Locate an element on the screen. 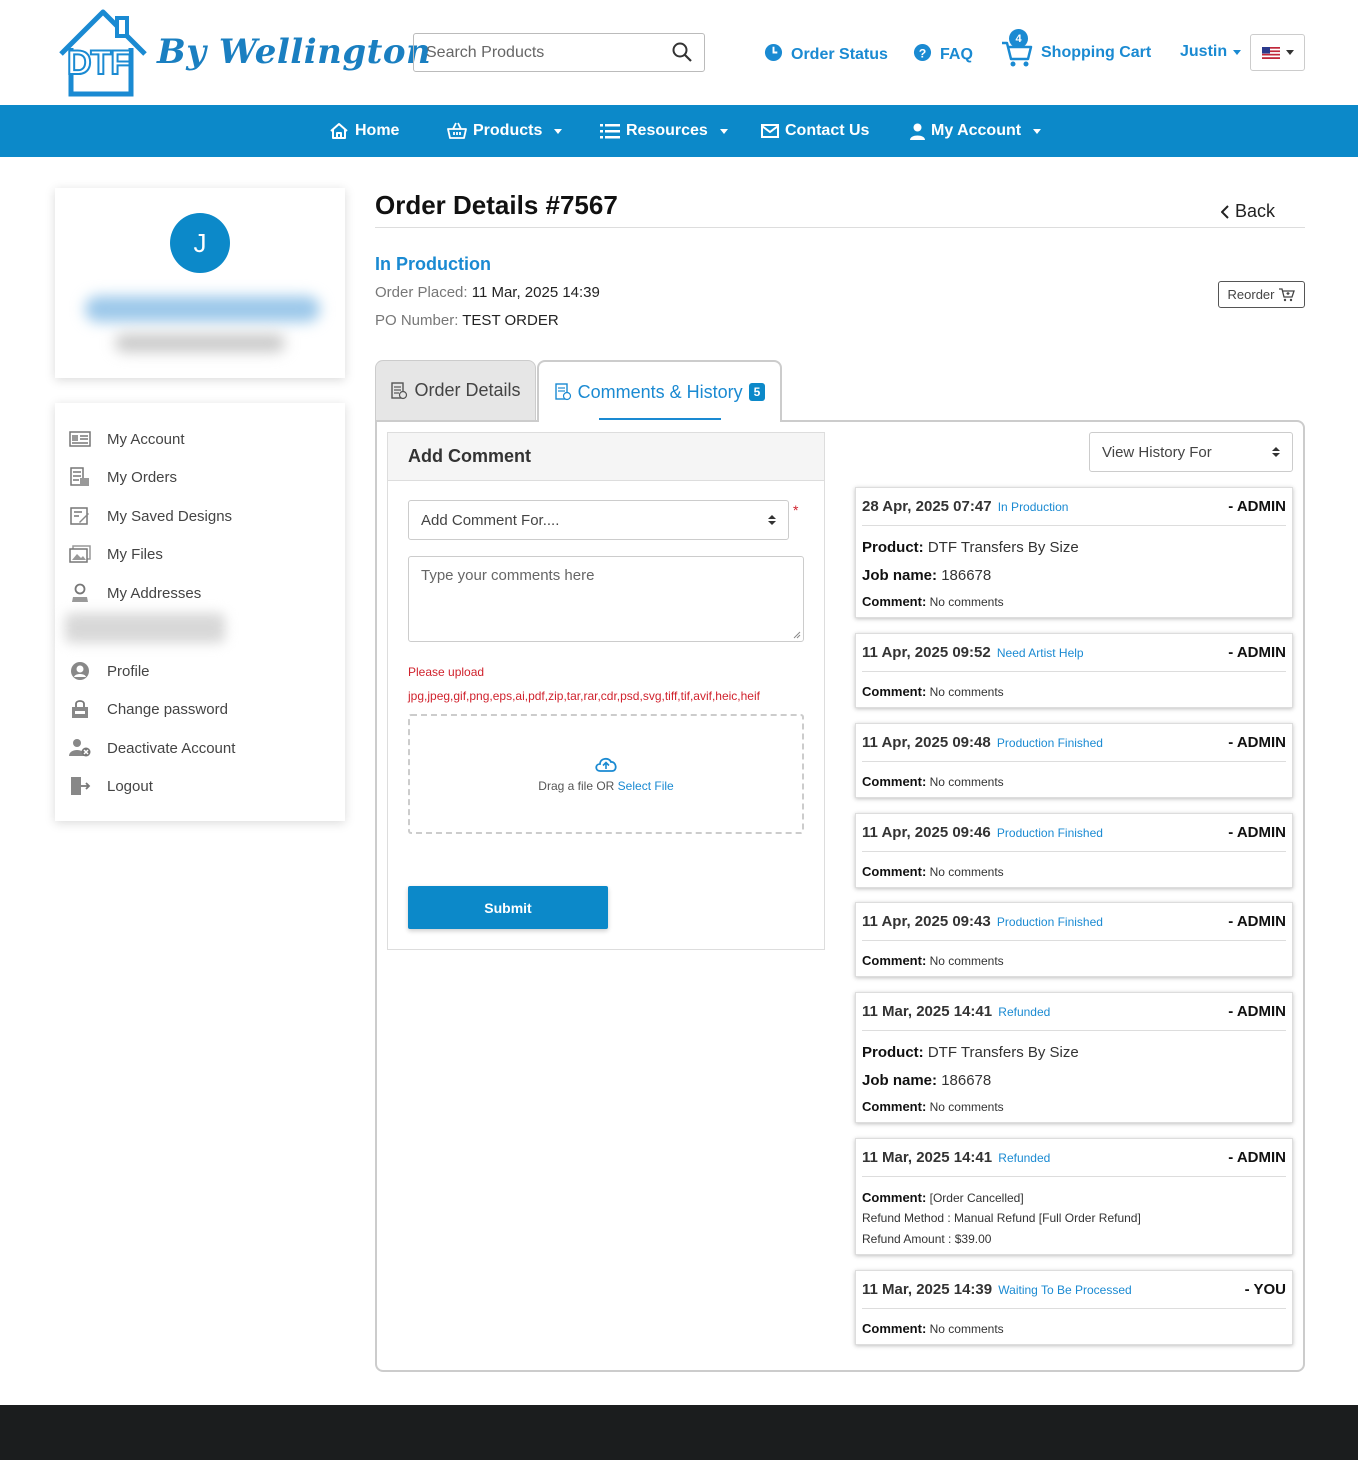 The height and width of the screenshot is (1460, 1358). sidebar-item-my-account: My Account is located at coordinates (127, 439).